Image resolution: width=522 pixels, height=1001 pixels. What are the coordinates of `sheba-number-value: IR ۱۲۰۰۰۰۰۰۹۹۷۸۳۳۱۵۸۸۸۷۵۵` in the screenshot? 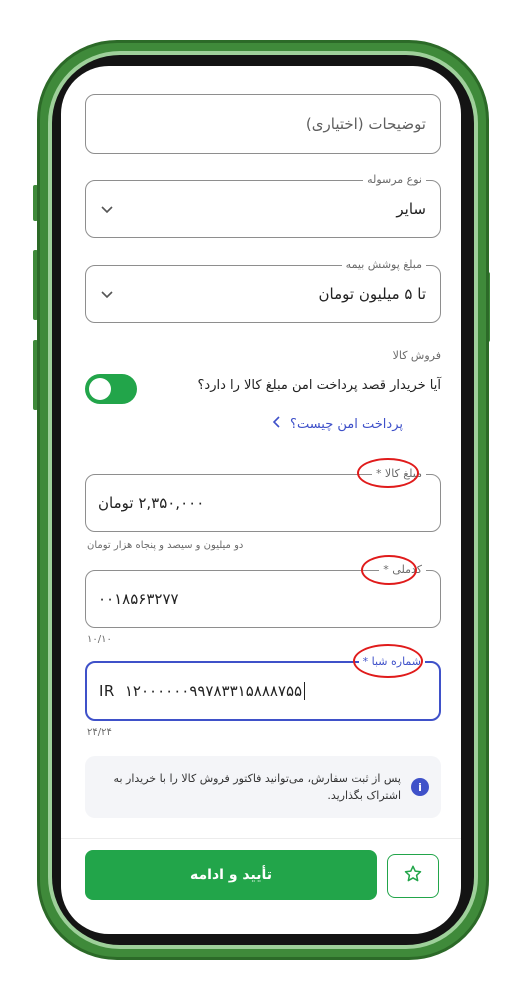 It's located at (202, 691).